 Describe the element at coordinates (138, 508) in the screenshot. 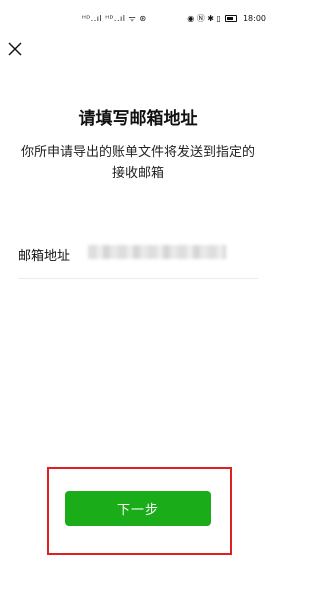

I see `next-step-button: 下一步` at that location.